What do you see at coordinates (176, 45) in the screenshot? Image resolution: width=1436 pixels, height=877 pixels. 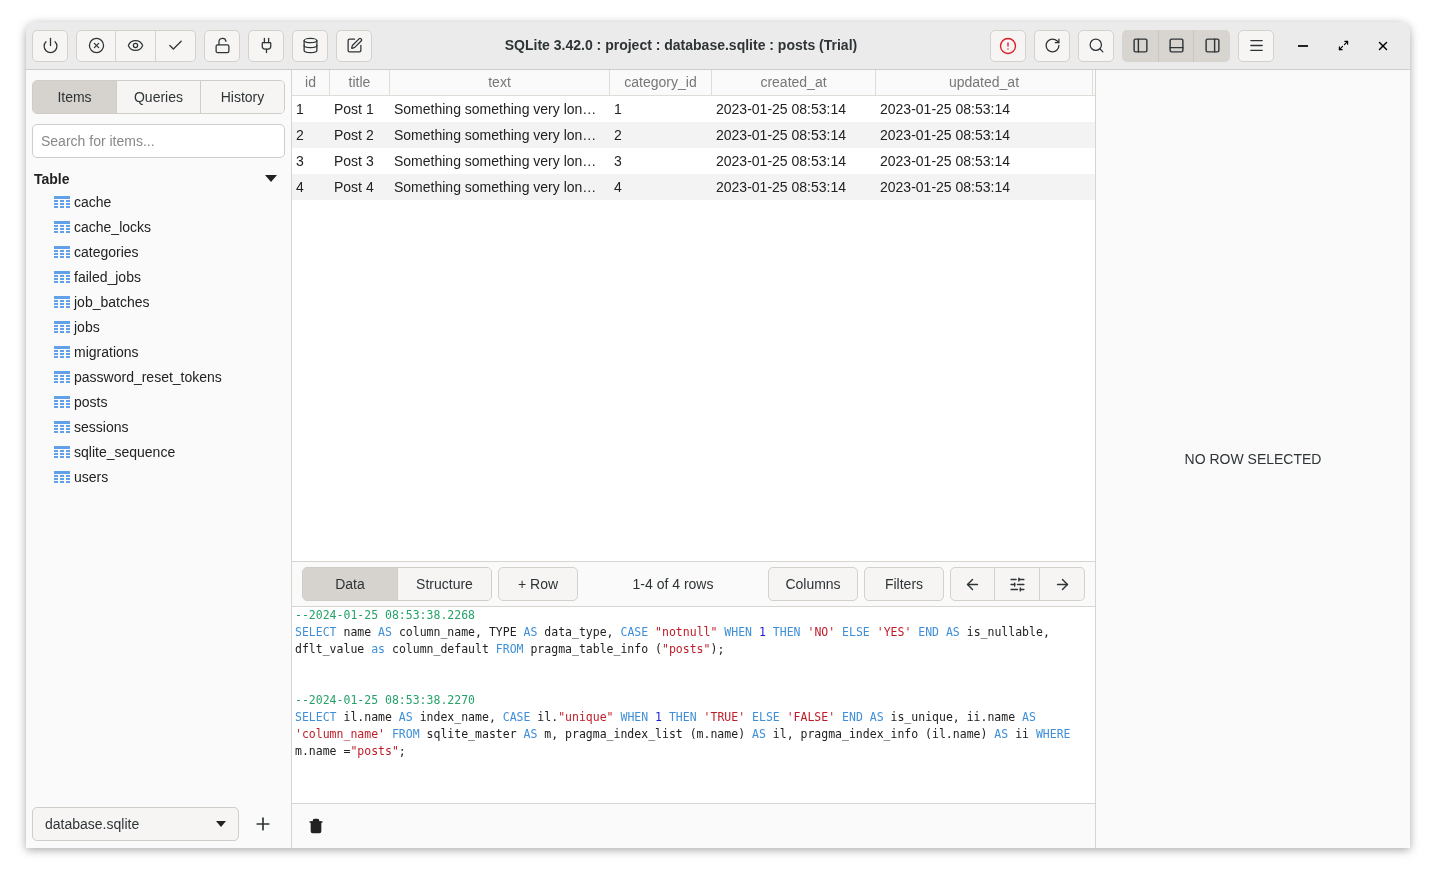 I see `check-button` at bounding box center [176, 45].